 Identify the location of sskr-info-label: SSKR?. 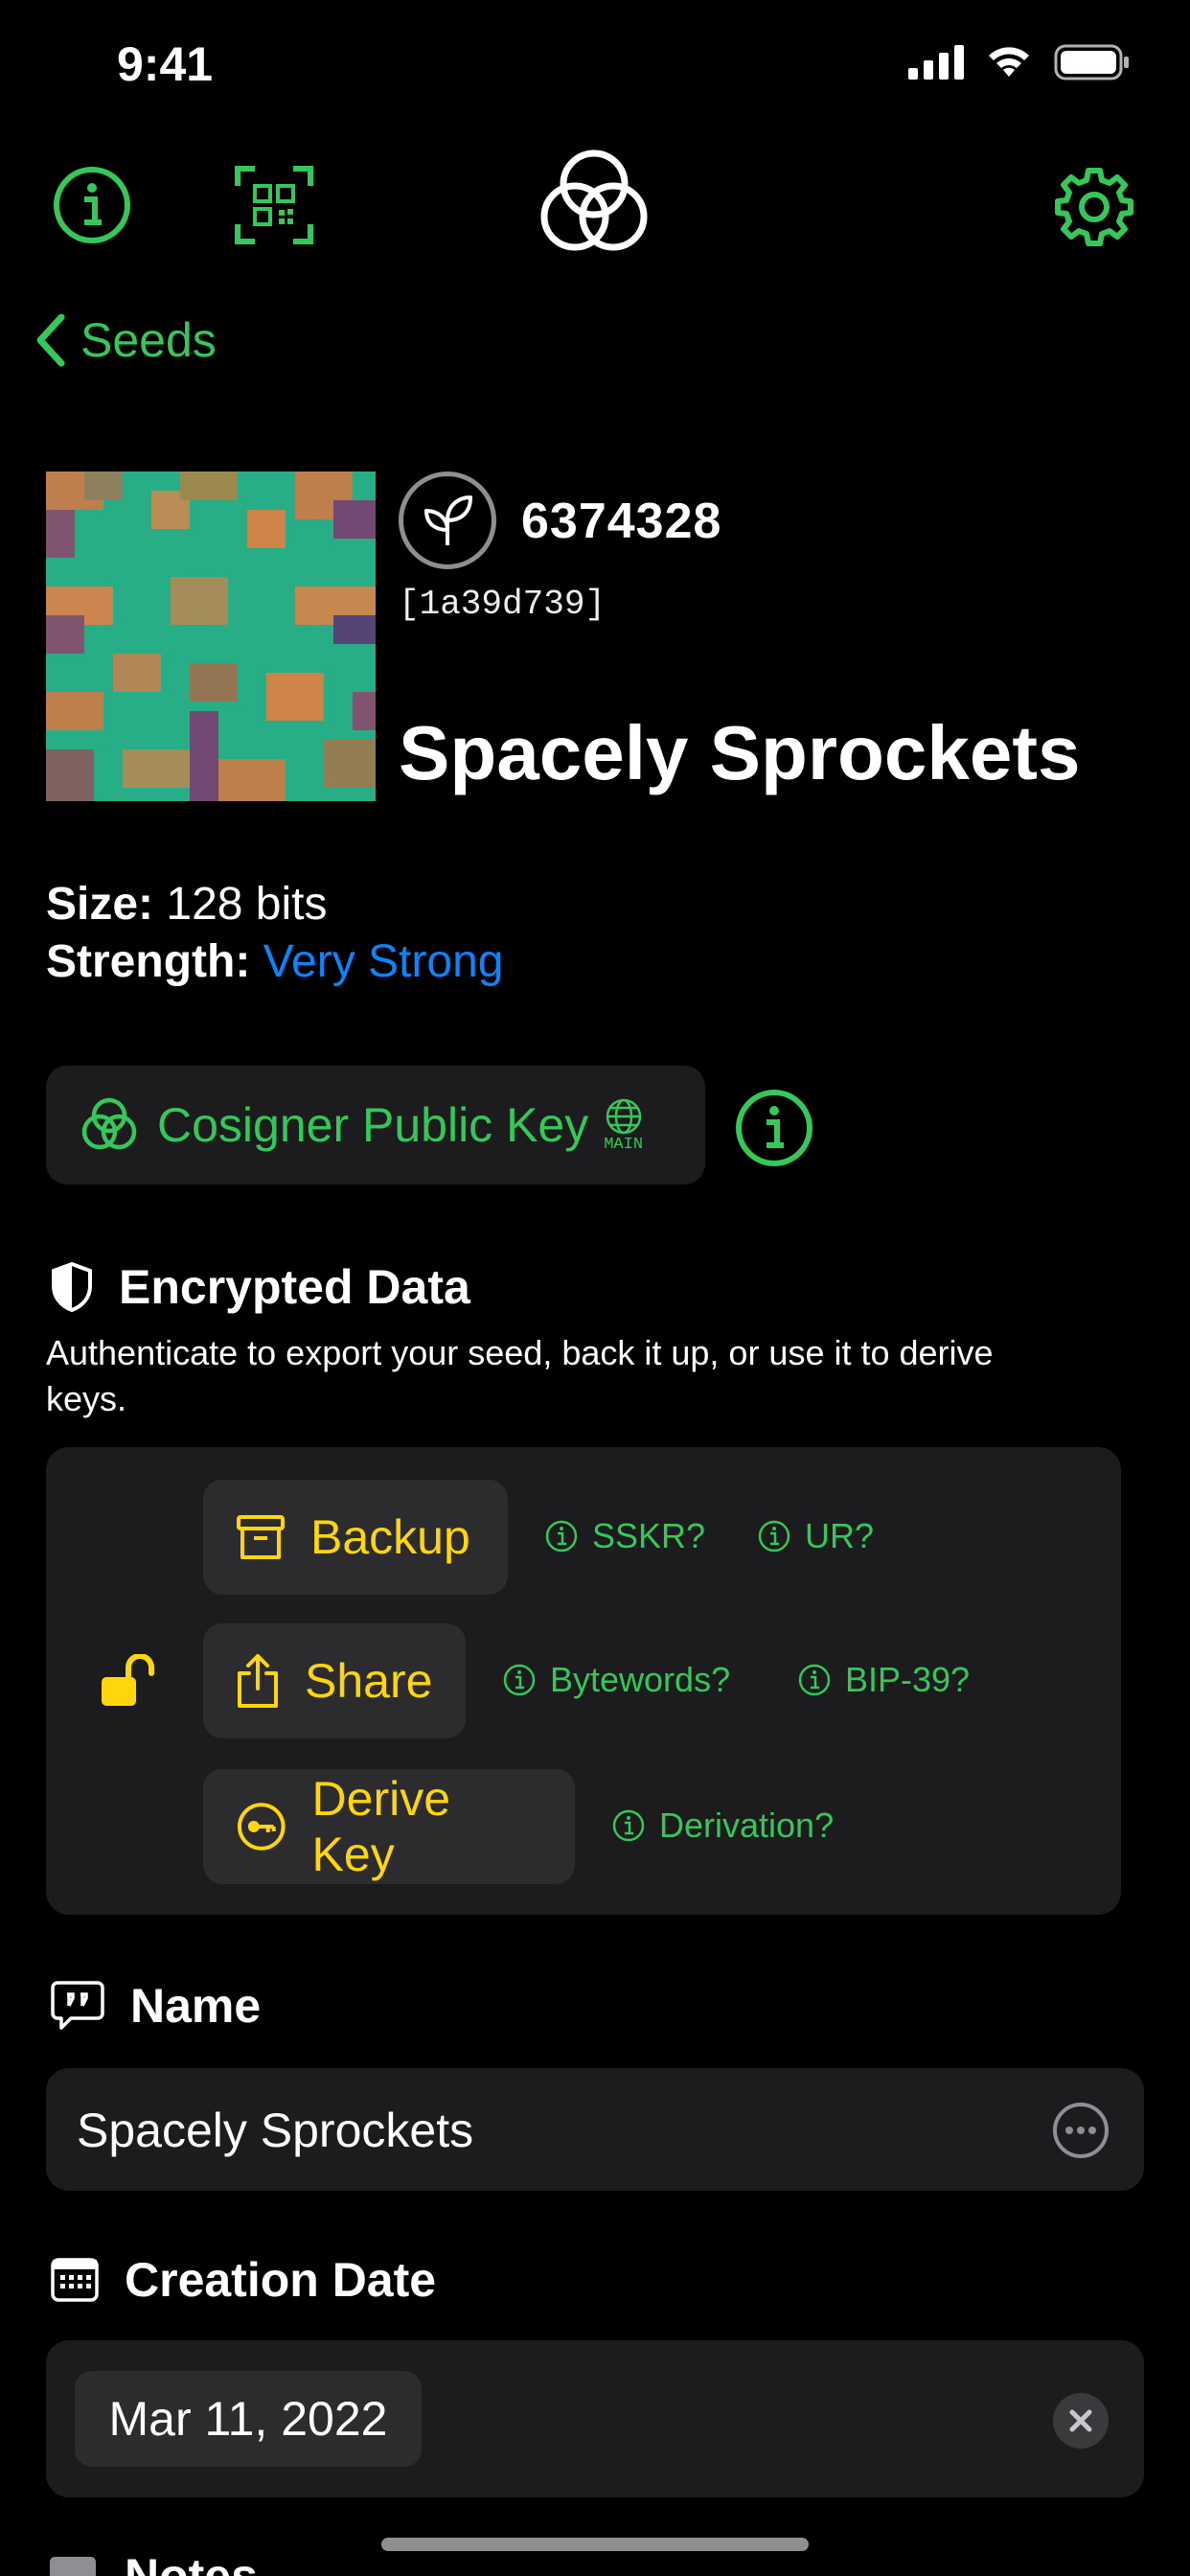
(649, 1535).